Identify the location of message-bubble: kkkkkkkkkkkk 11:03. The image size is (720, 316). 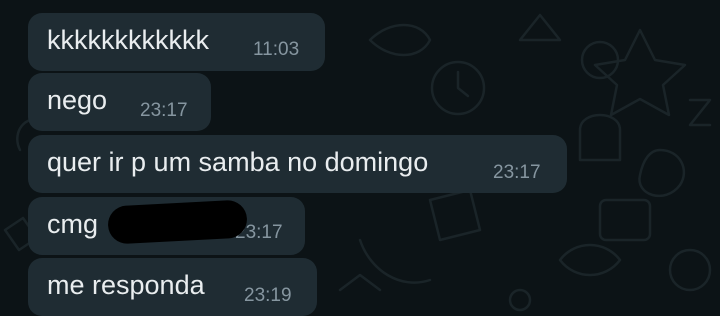
(176, 42).